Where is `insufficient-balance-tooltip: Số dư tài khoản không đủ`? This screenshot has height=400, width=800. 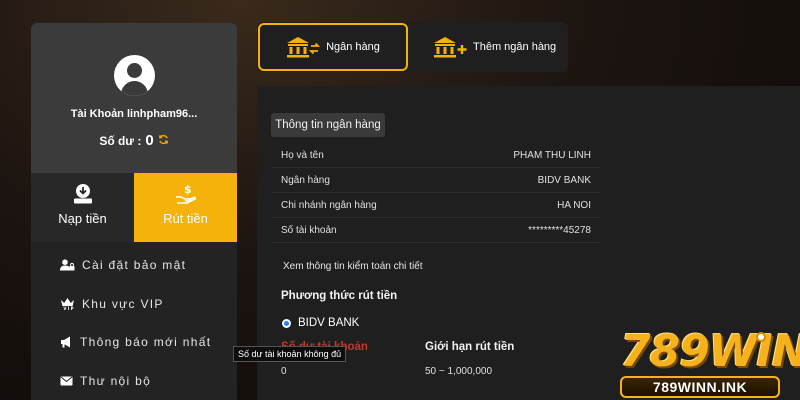 insufficient-balance-tooltip: Số dư tài khoản không đủ is located at coordinates (290, 354).